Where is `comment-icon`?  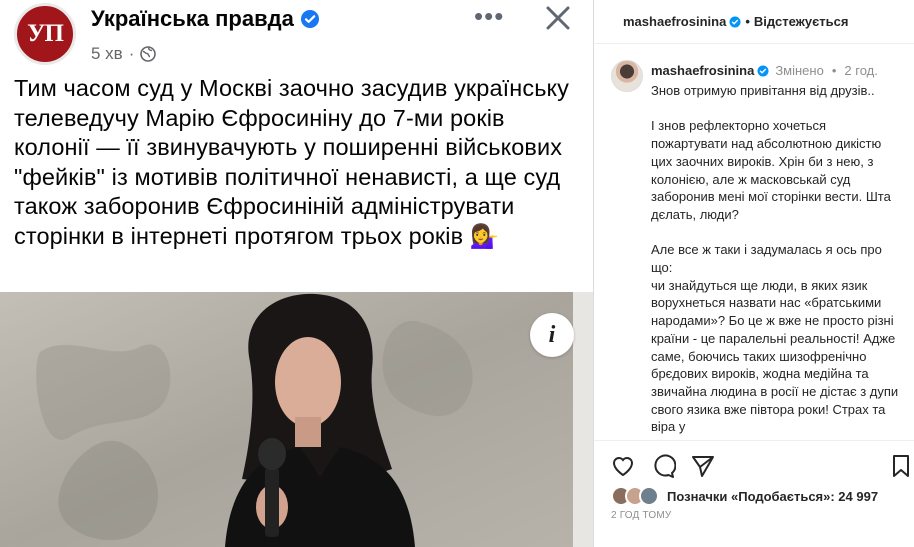 comment-icon is located at coordinates (663, 466).